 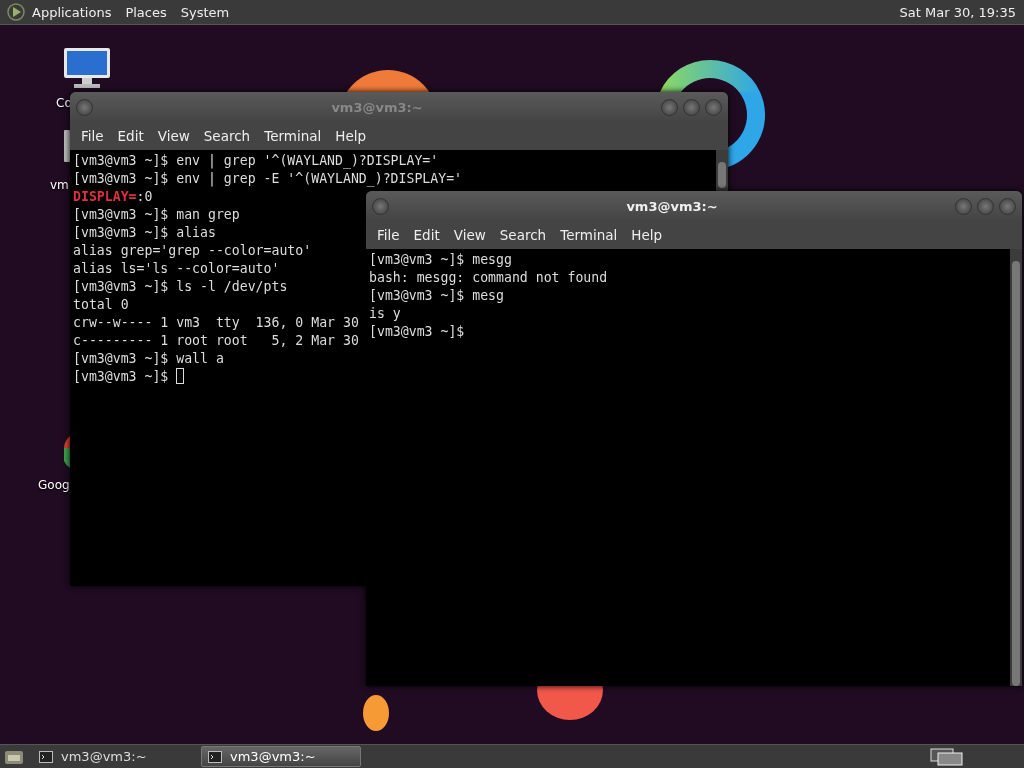 What do you see at coordinates (148, 358) in the screenshot?
I see `terminal-line: [vm3@vm3 ~]$ wall a` at bounding box center [148, 358].